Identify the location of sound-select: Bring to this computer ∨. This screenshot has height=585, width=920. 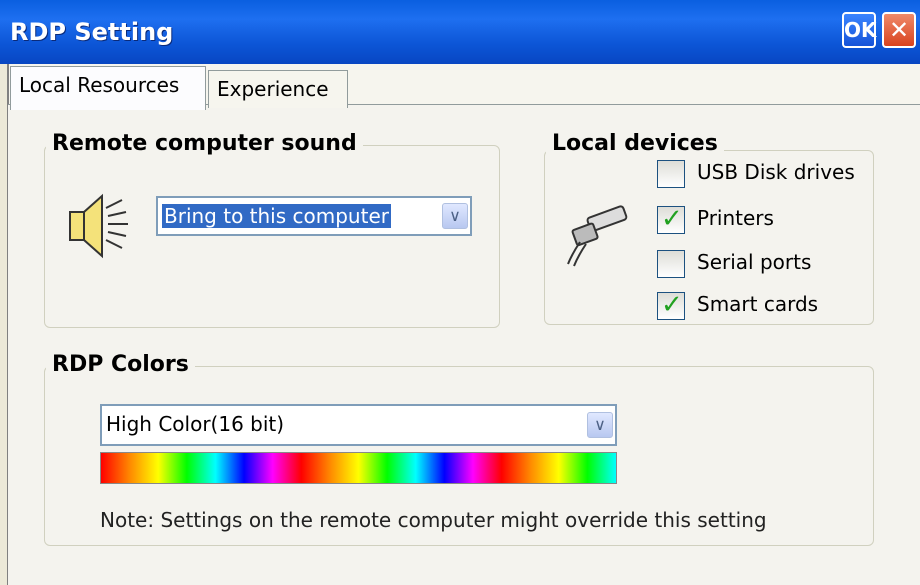
(314, 216).